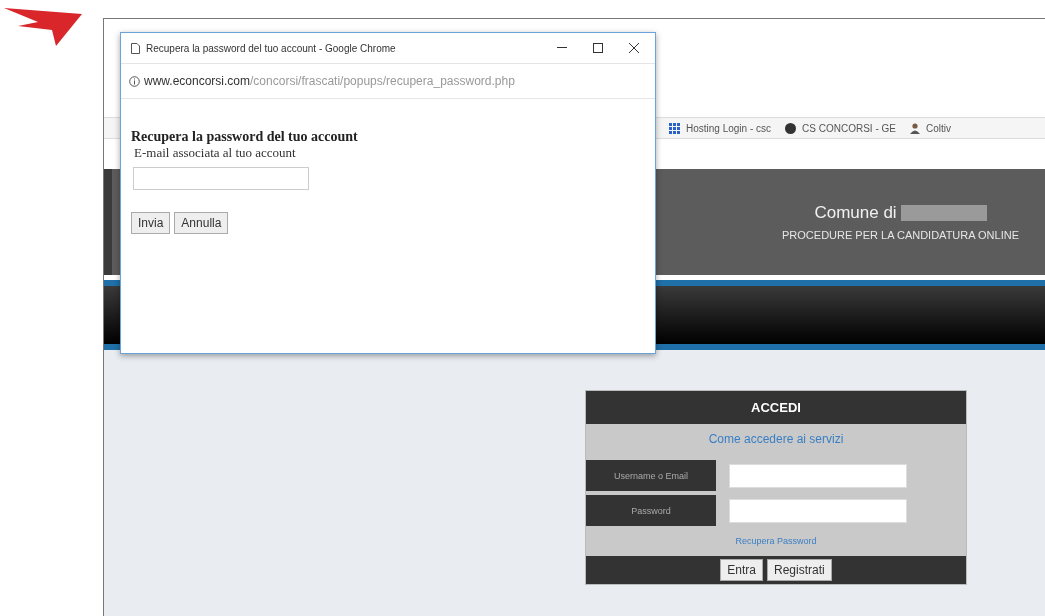 The height and width of the screenshot is (616, 1045). What do you see at coordinates (776, 407) in the screenshot?
I see `login-title: ACCEDI` at bounding box center [776, 407].